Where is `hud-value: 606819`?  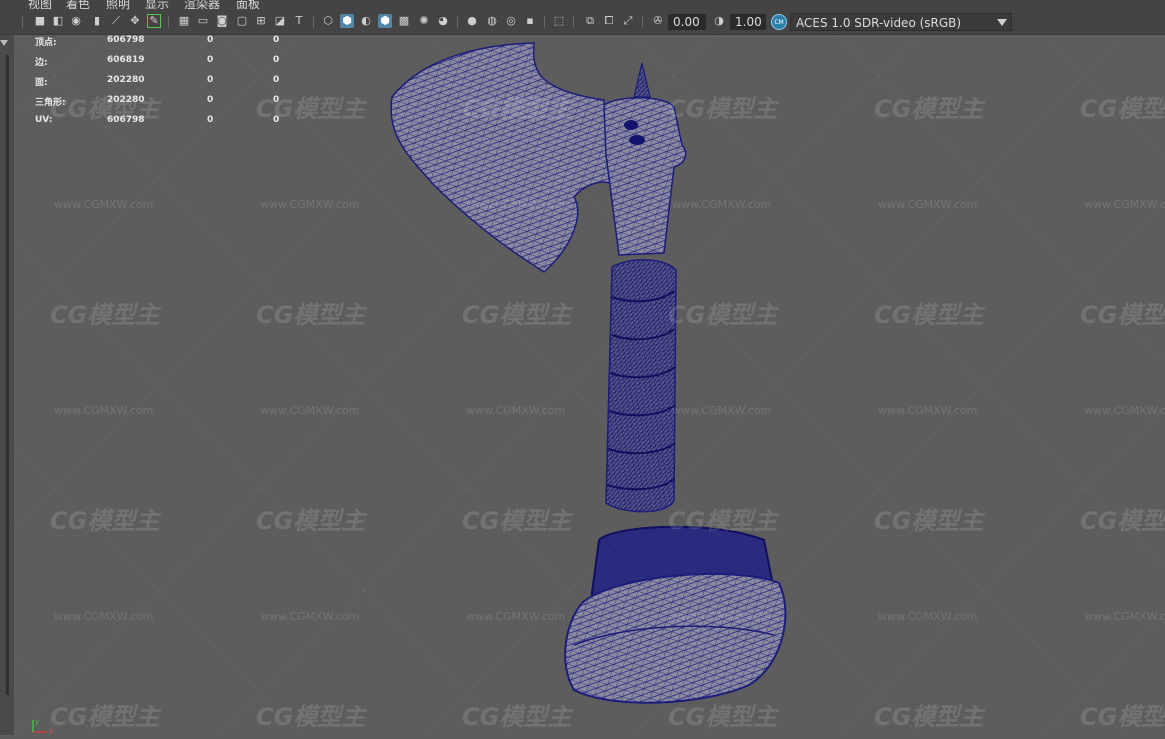 hud-value: 606819 is located at coordinates (126, 60).